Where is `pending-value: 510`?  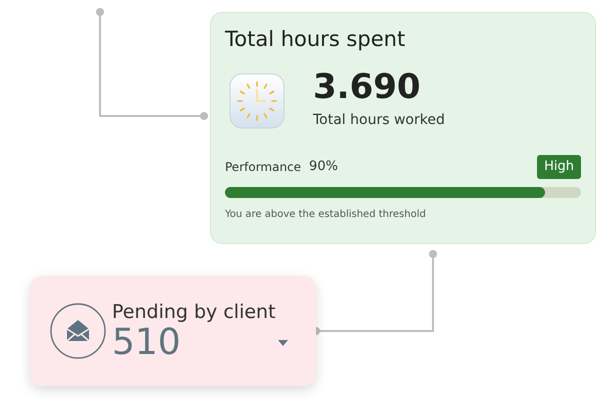 pending-value: 510 is located at coordinates (146, 342).